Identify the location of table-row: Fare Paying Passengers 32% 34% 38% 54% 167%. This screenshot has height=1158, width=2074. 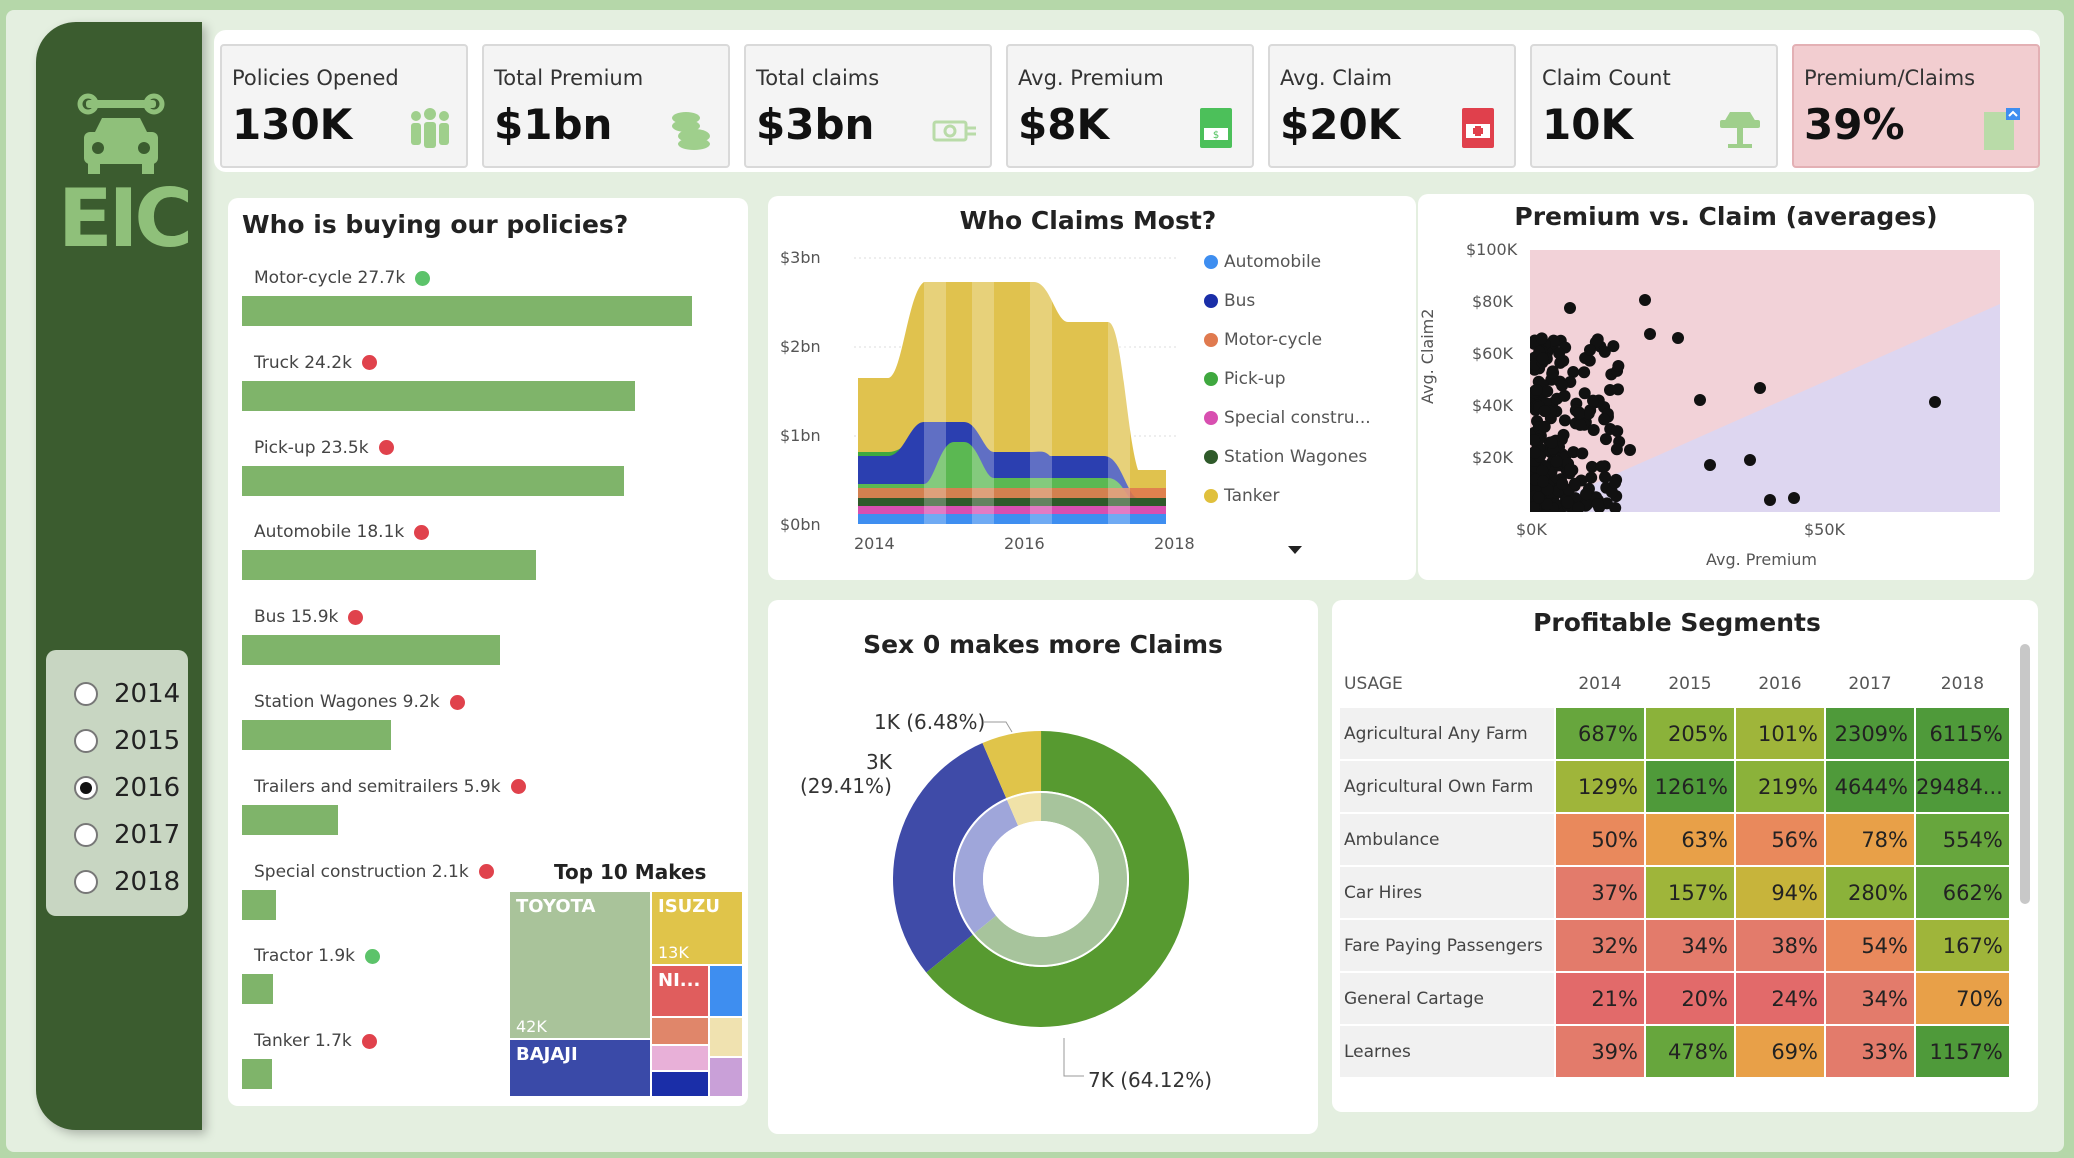
(1674, 945).